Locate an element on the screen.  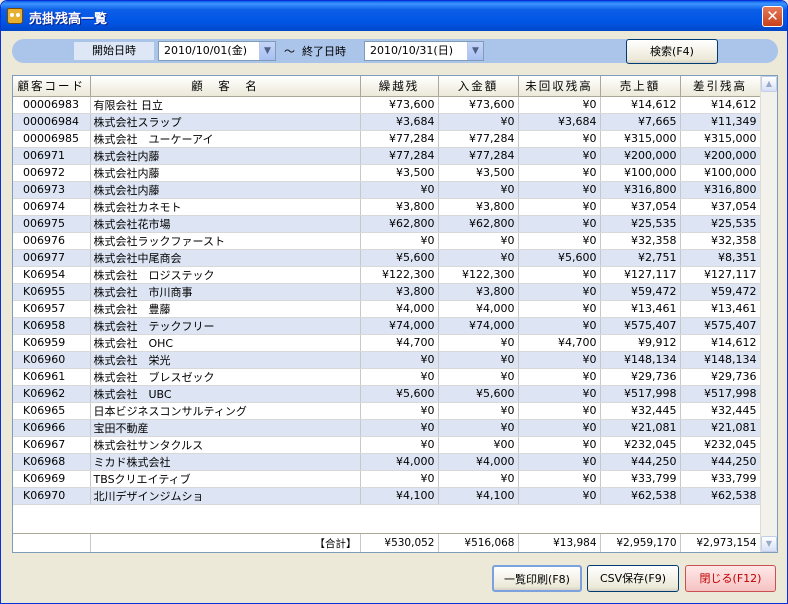
scroll-down-icon: ▼ is located at coordinates (769, 544).